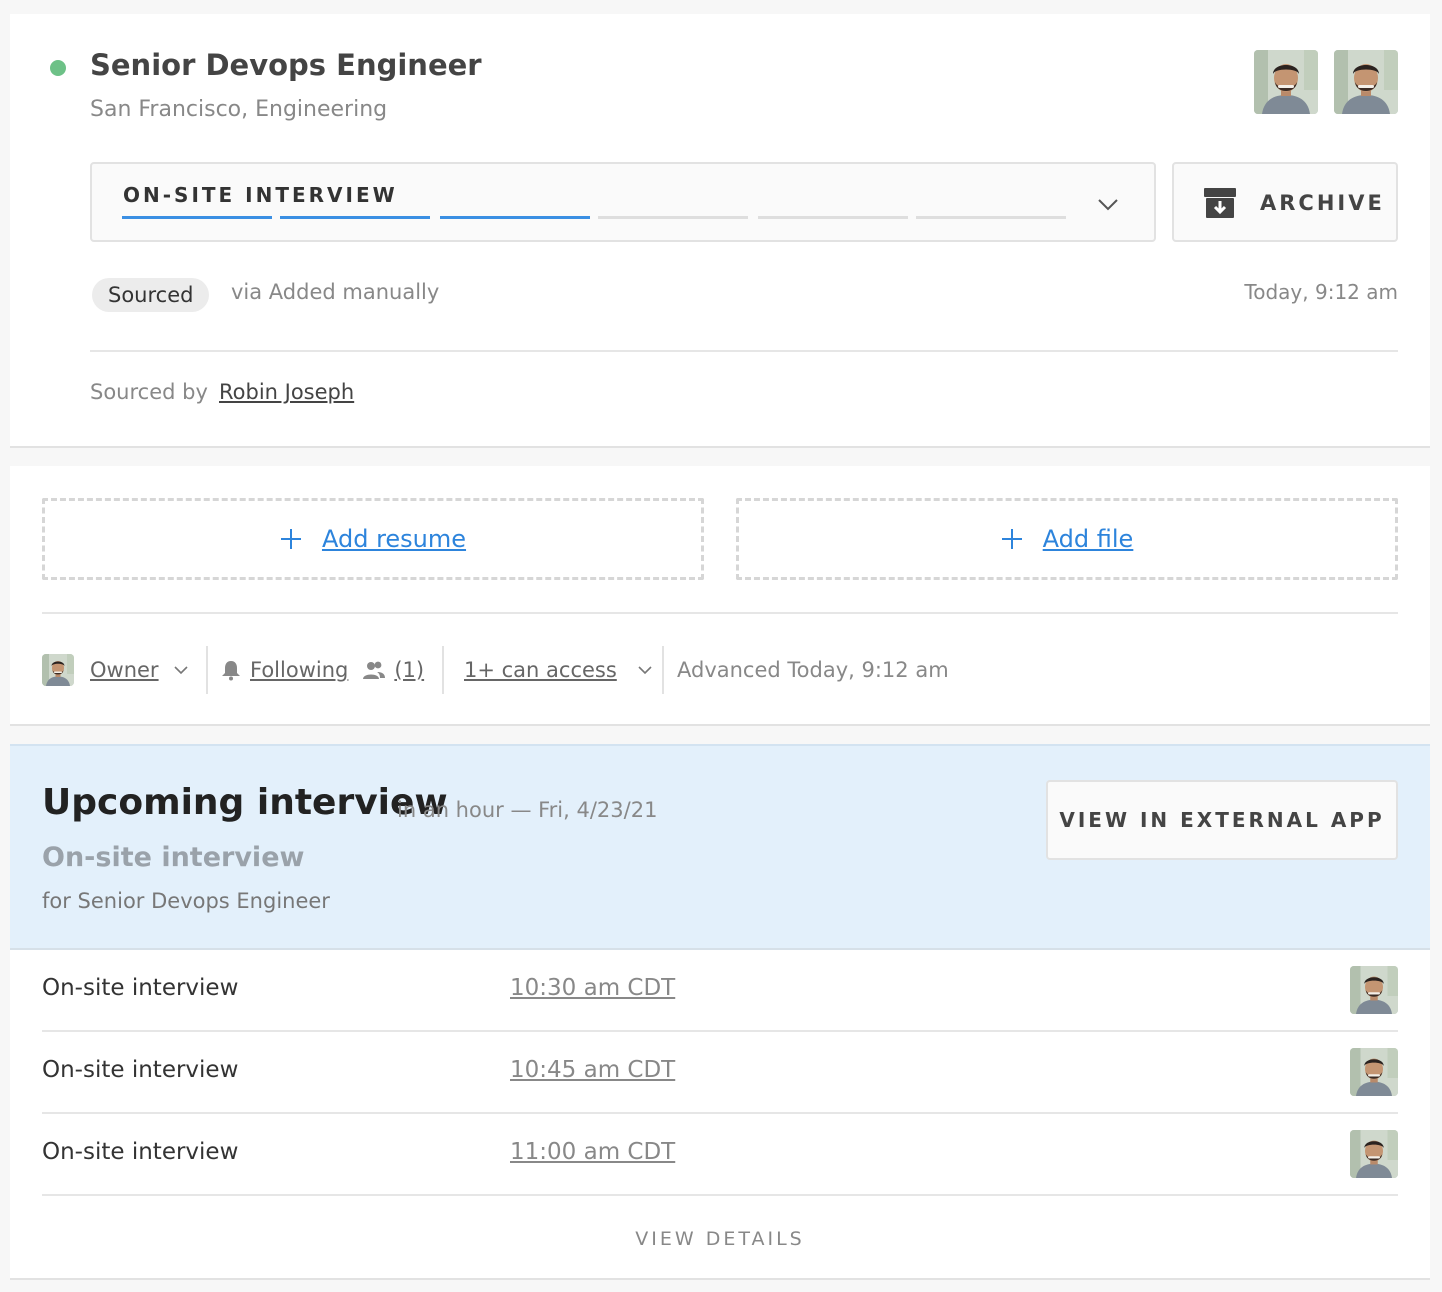  I want to click on advanced-text-wrap: Advanced Today, 9:12 am, so click(813, 670).